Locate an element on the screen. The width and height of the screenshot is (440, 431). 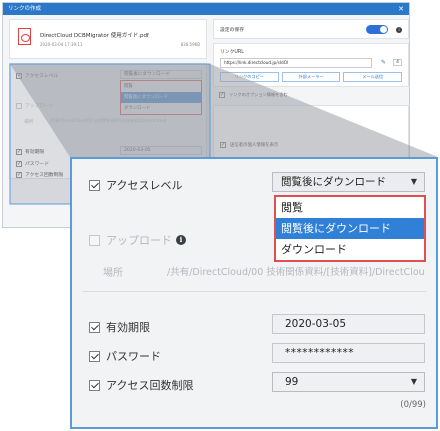
mini-menu-option-view: 閲覧 is located at coordinates (161, 86).